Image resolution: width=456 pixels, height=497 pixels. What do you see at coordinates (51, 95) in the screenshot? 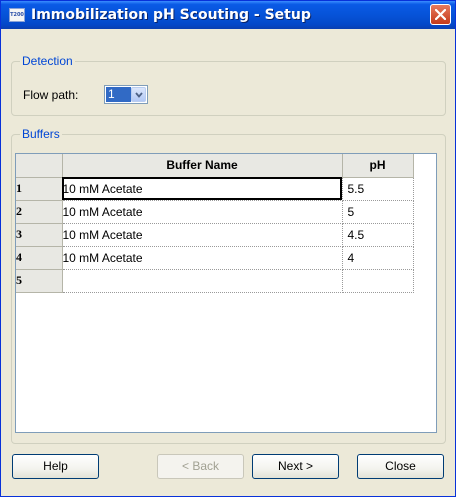
I see `flow-path-label: Flow path:` at bounding box center [51, 95].